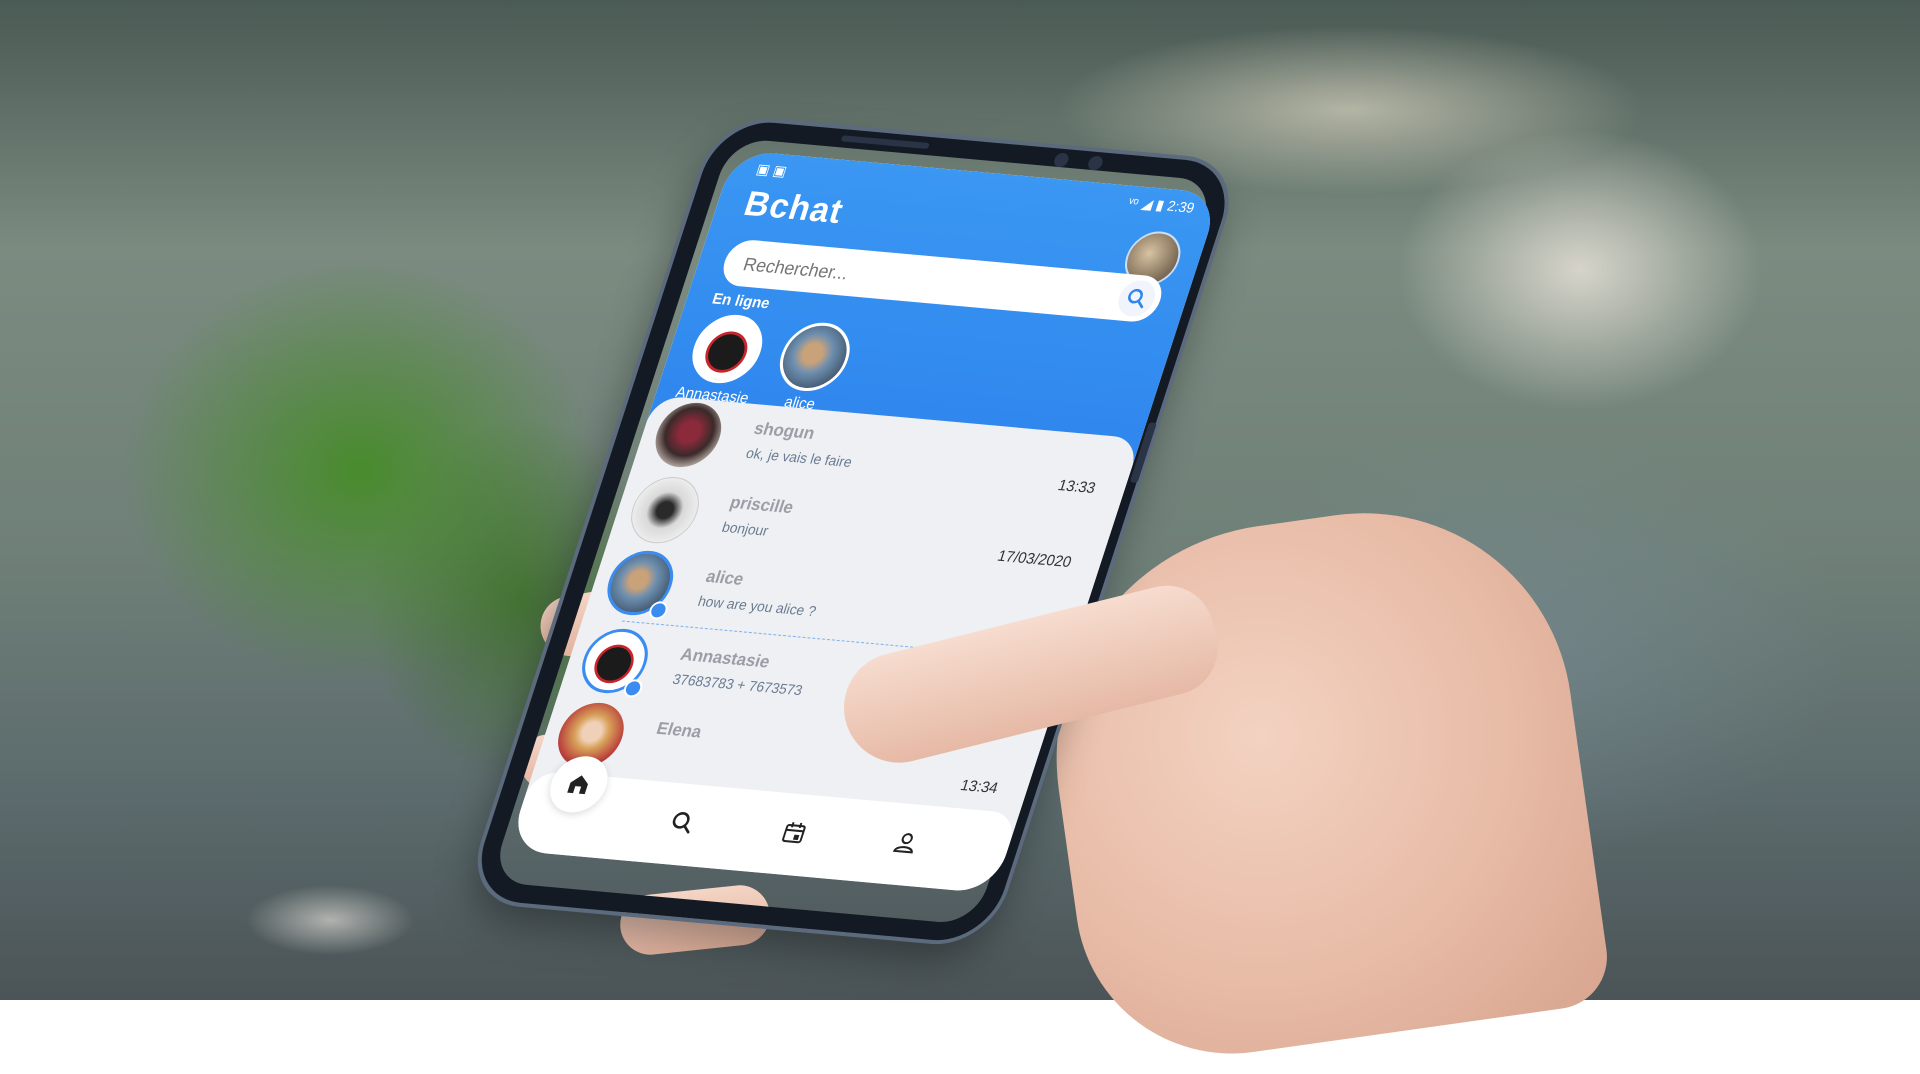 The height and width of the screenshot is (1074, 1920). I want to click on front-camera, so click(1061, 160).